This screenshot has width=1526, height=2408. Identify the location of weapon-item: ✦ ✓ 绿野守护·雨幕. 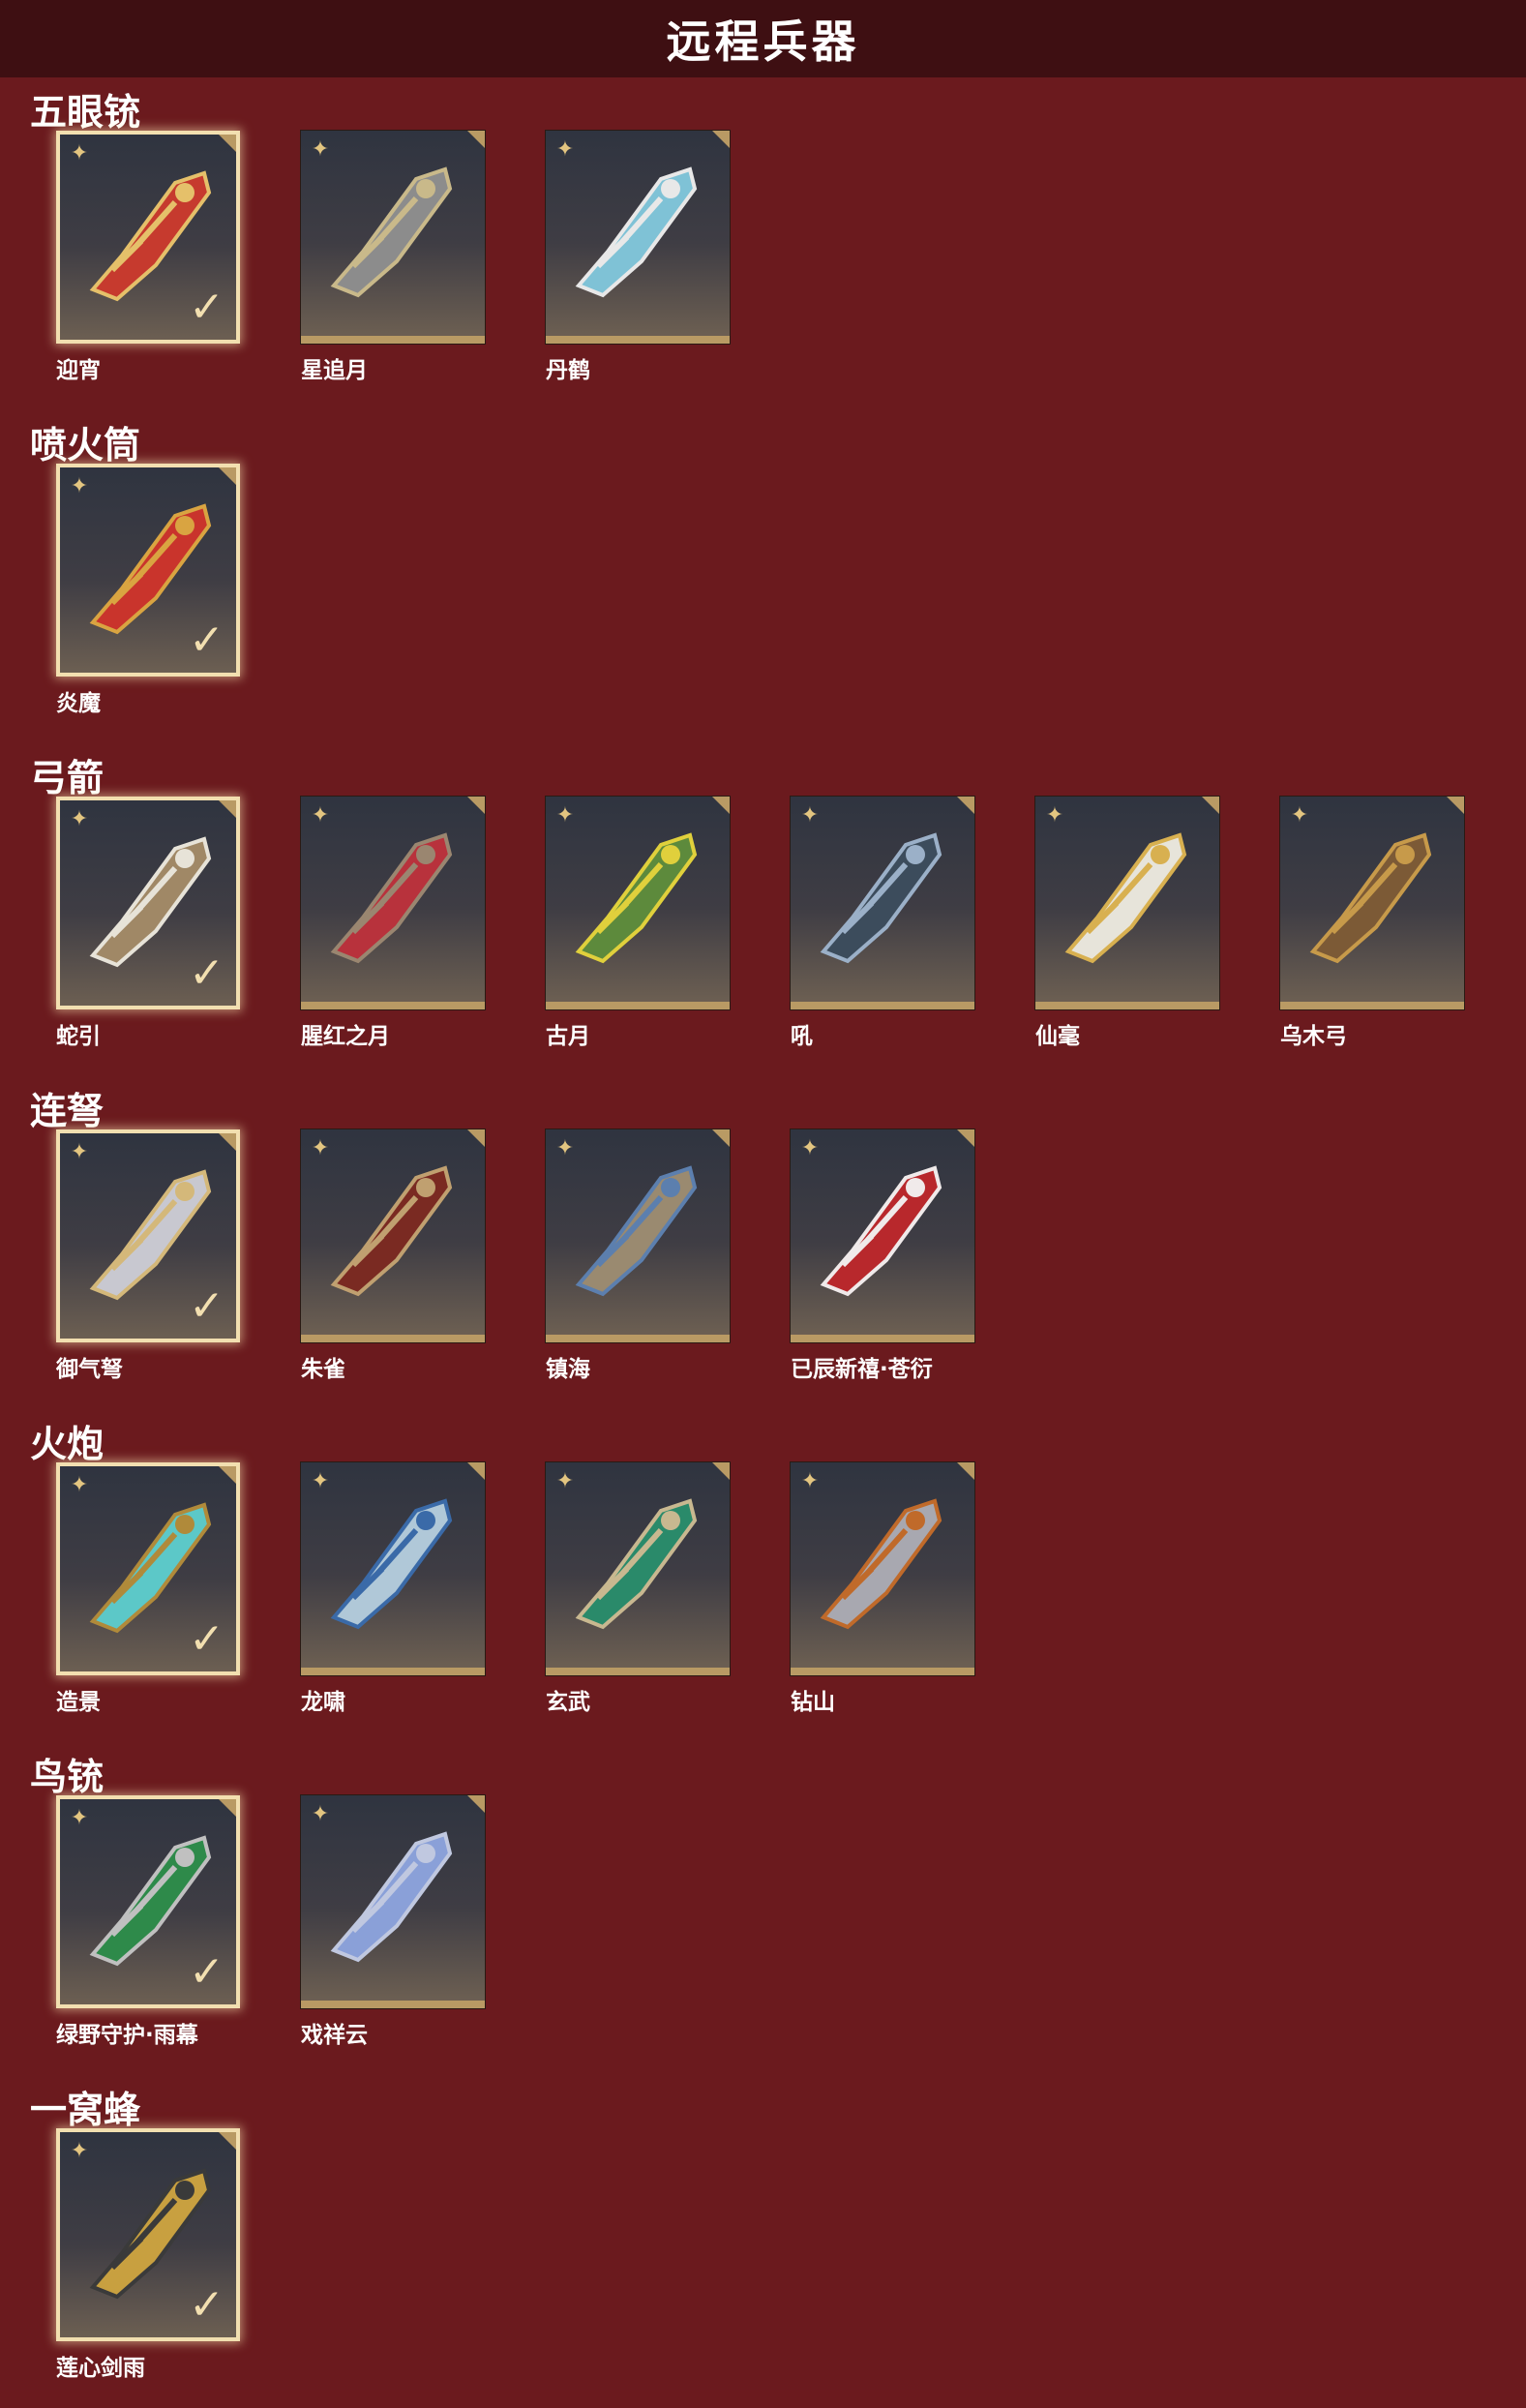
(151, 1921).